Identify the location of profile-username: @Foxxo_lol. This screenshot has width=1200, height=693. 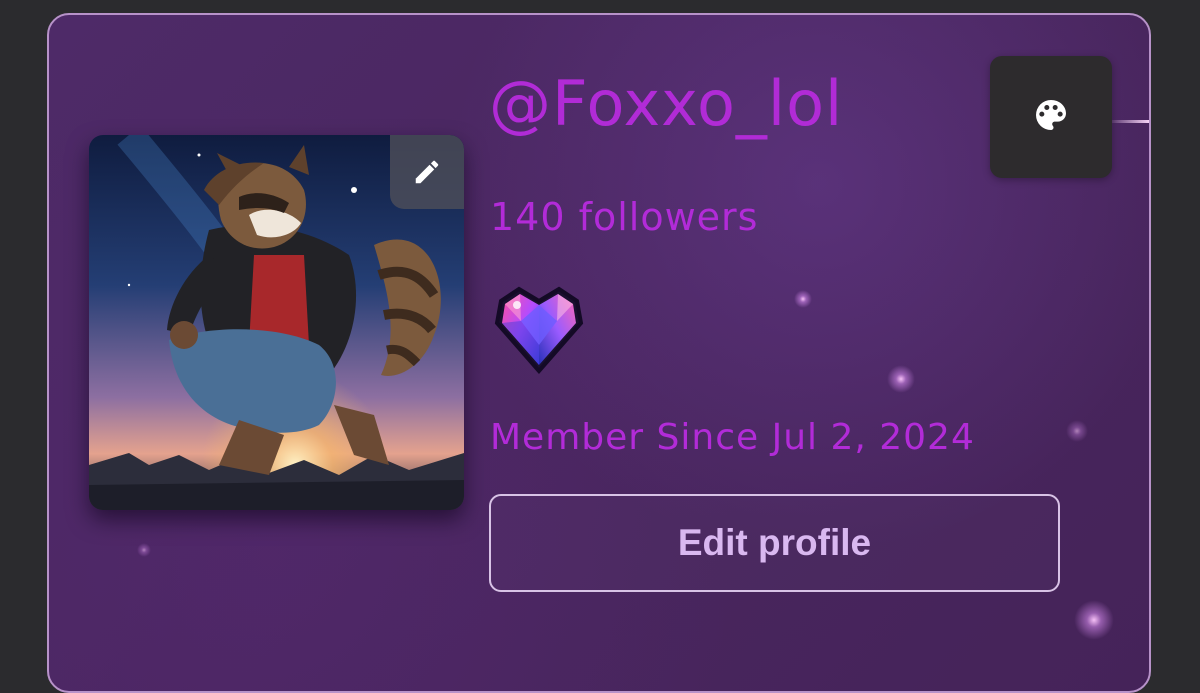
(666, 103).